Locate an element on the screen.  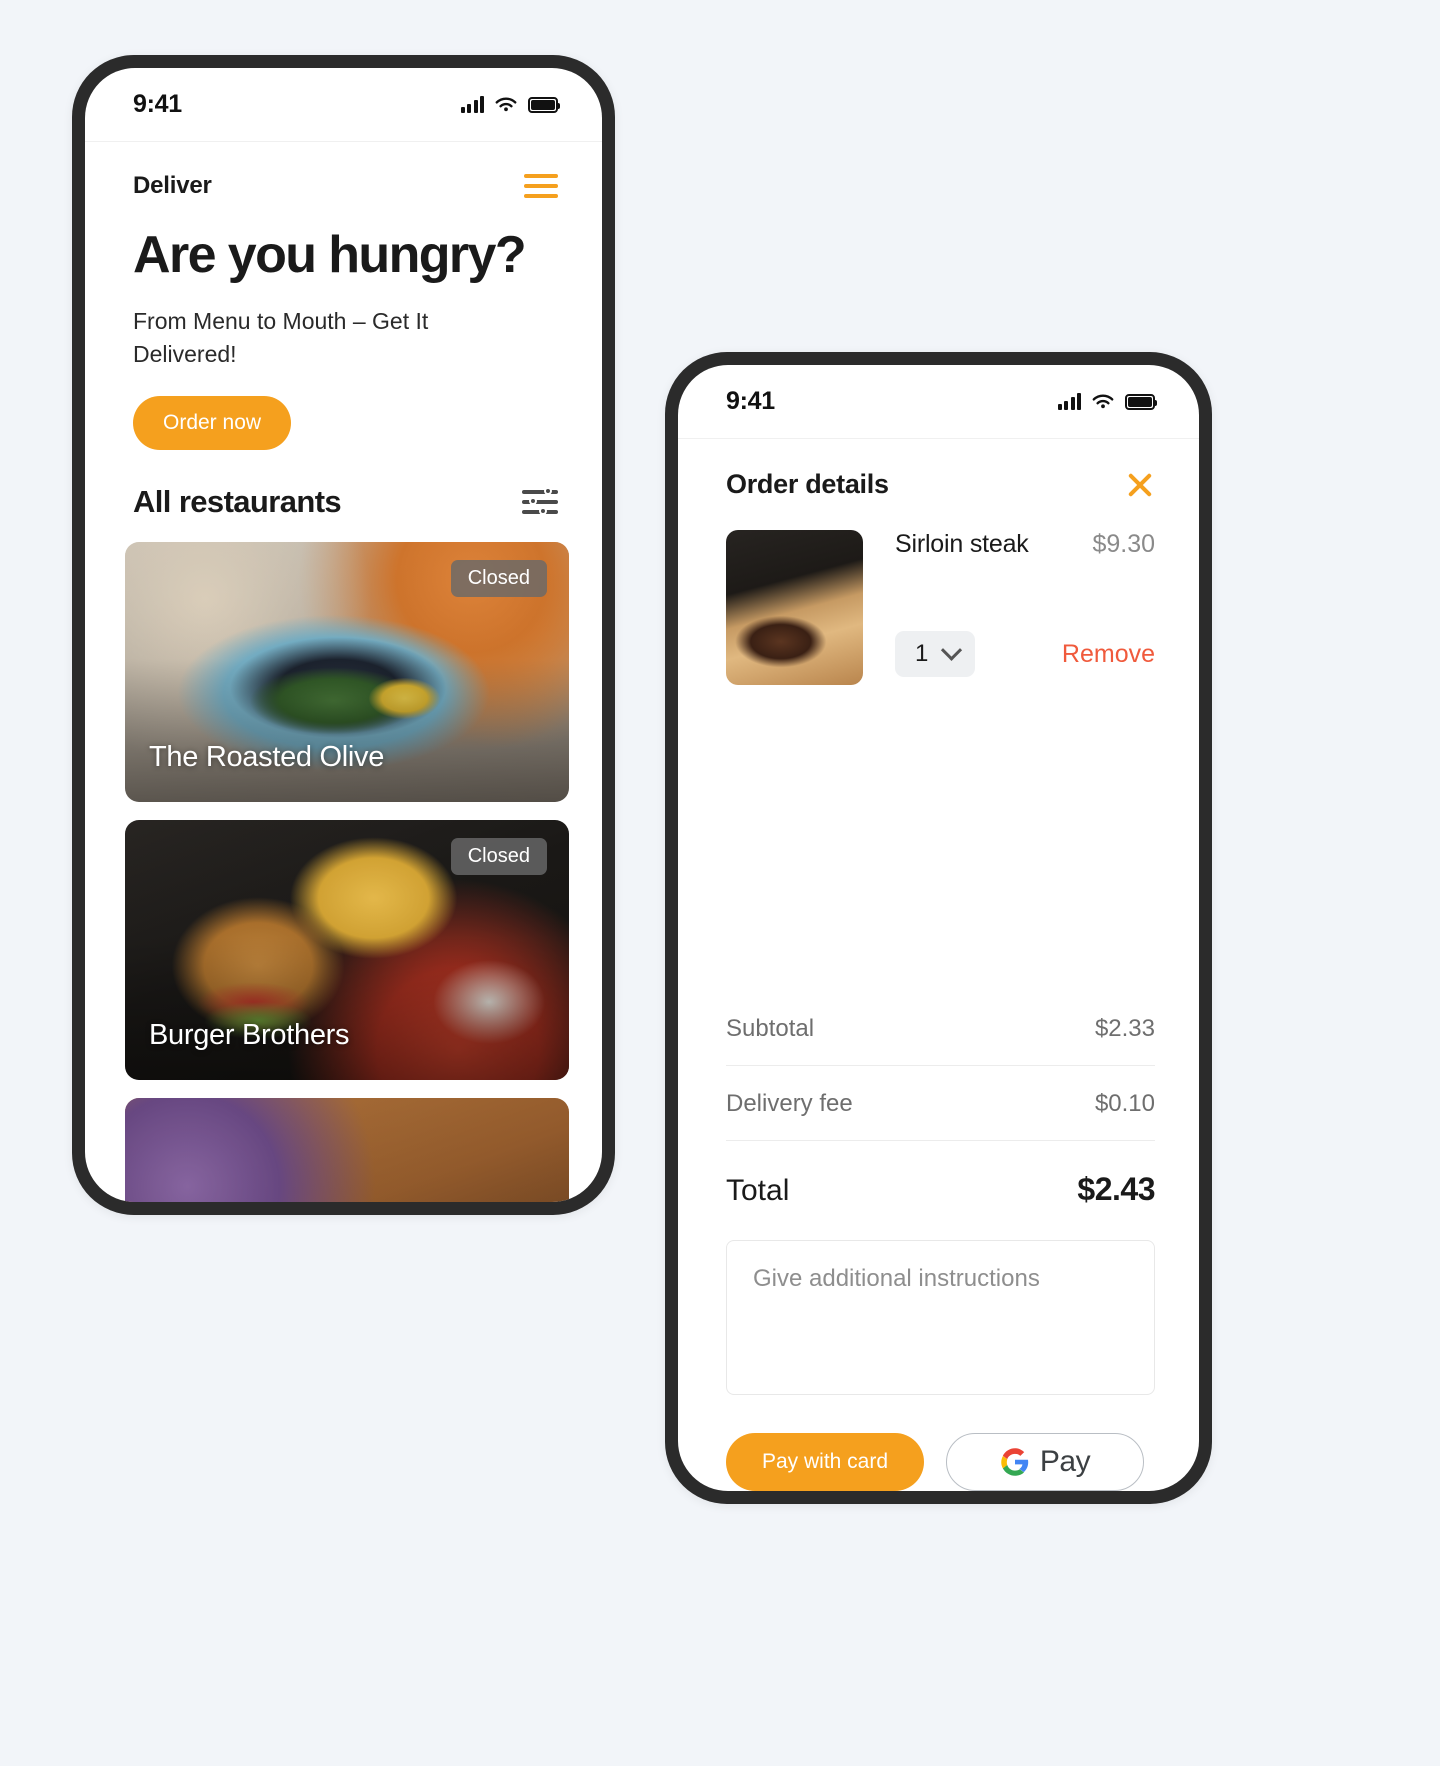
sirloin-steak-photo is located at coordinates (794, 607).